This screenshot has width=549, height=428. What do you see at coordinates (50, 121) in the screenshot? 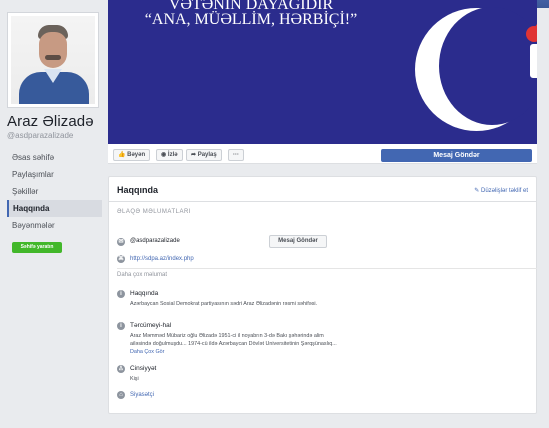
I see `profile-name: Araz Əlizadə` at bounding box center [50, 121].